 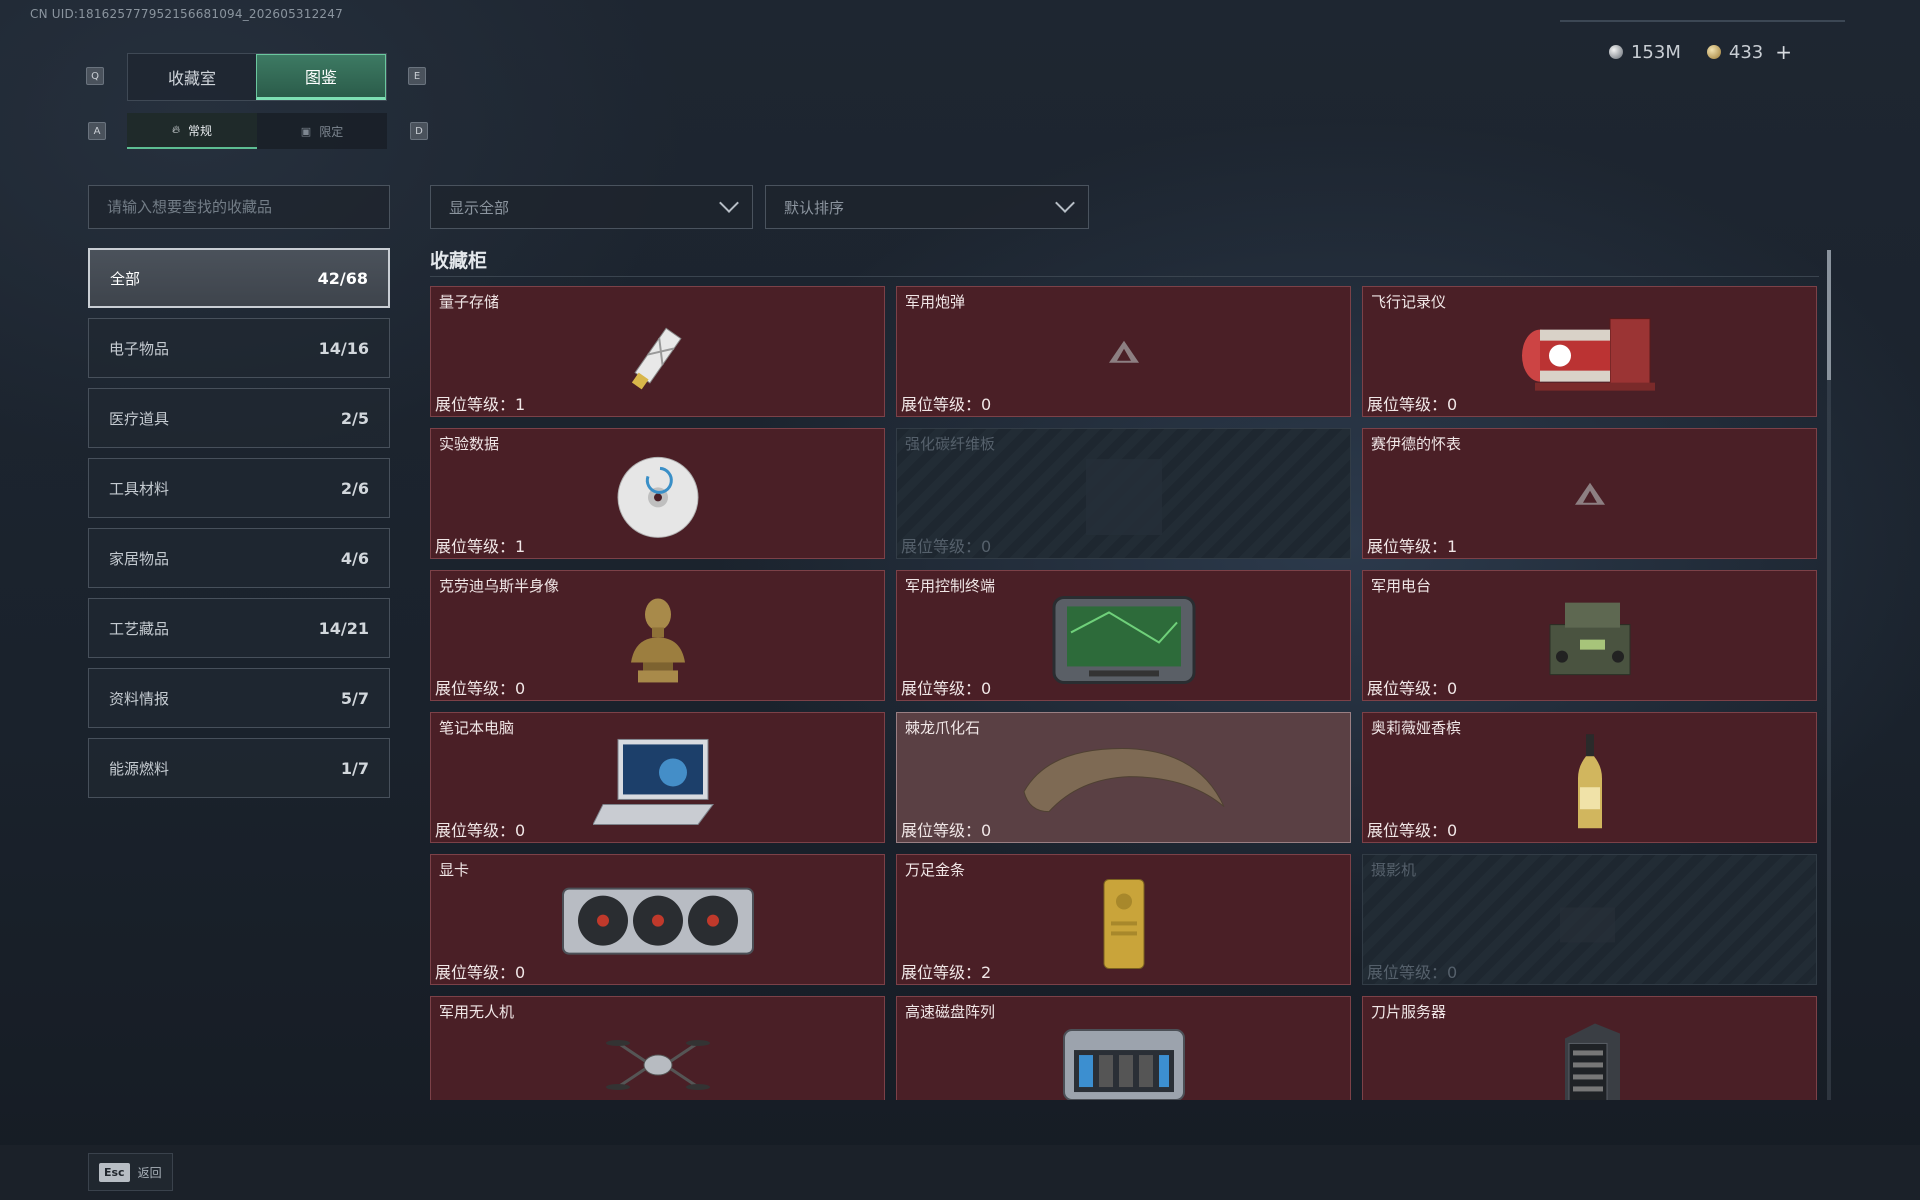 What do you see at coordinates (591, 207) in the screenshot?
I see `filter-dropdown: 显示全部` at bounding box center [591, 207].